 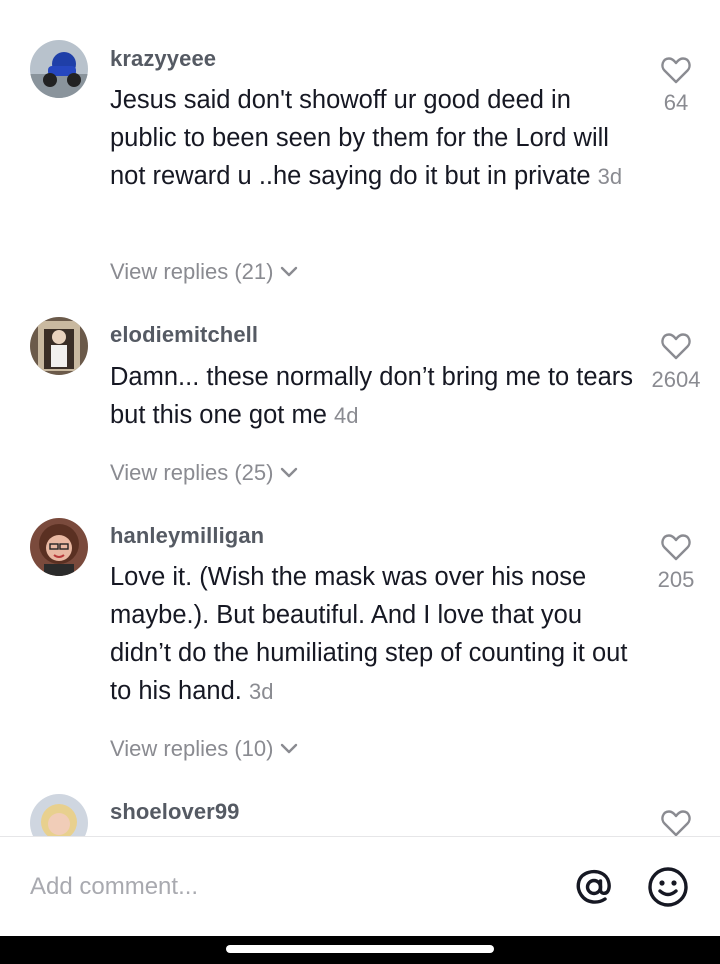 What do you see at coordinates (184, 335) in the screenshot?
I see `comment-username: elodiemitchell` at bounding box center [184, 335].